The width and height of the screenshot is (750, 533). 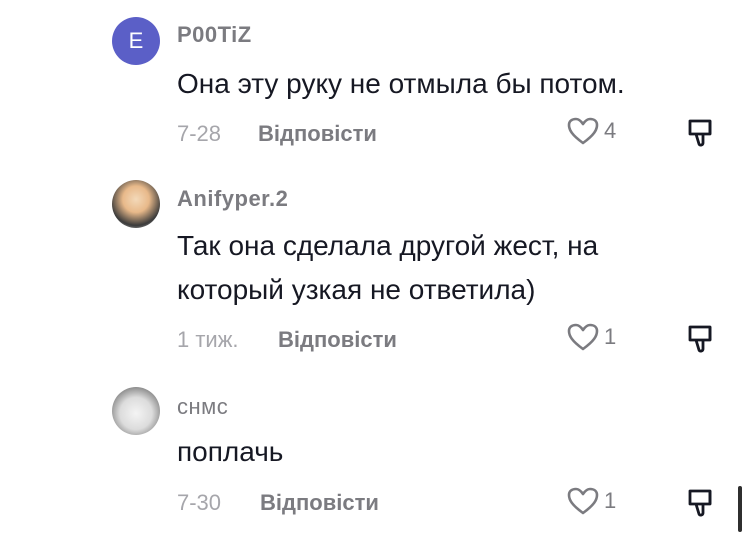 I want to click on comment-username: P00TiZ, so click(x=214, y=35).